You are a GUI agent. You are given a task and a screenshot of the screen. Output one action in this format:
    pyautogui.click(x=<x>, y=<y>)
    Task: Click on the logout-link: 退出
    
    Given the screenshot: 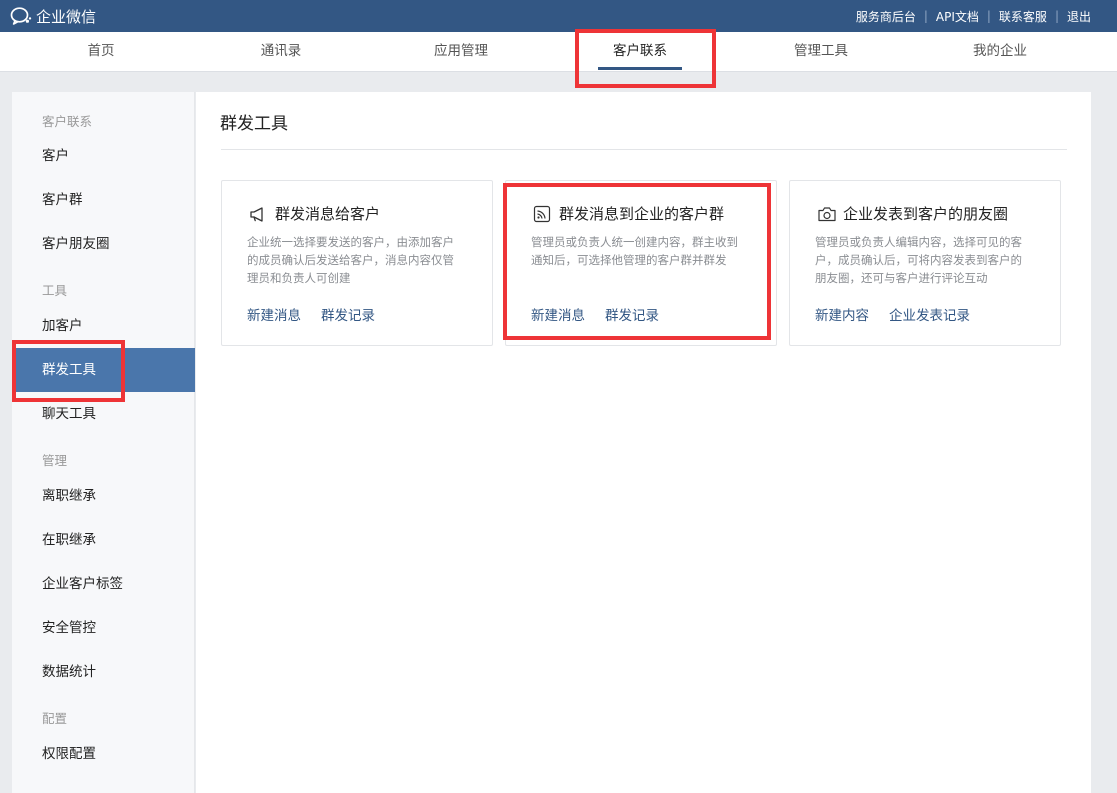 What is the action you would take?
    pyautogui.click(x=1079, y=16)
    